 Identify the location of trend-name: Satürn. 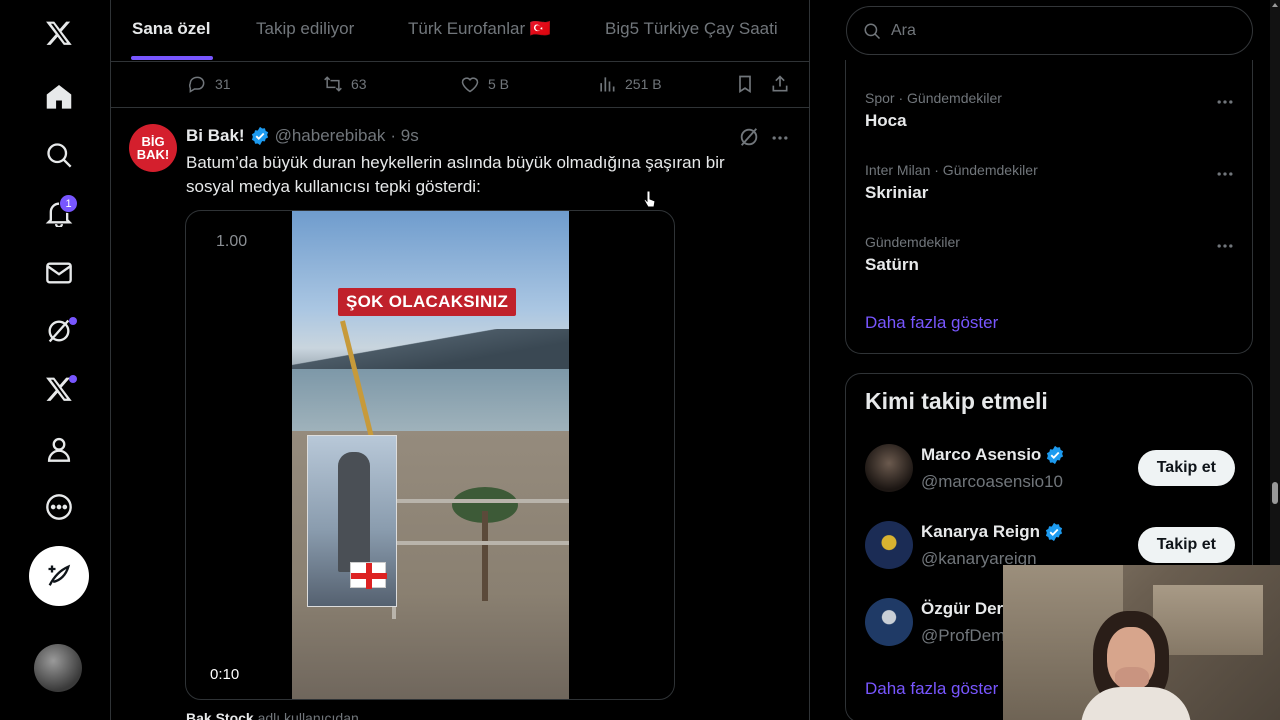
(892, 264).